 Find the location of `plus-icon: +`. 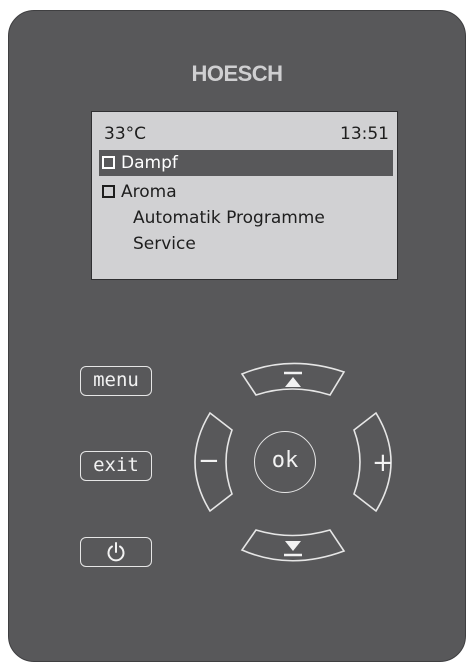

plus-icon: + is located at coordinates (383, 463).